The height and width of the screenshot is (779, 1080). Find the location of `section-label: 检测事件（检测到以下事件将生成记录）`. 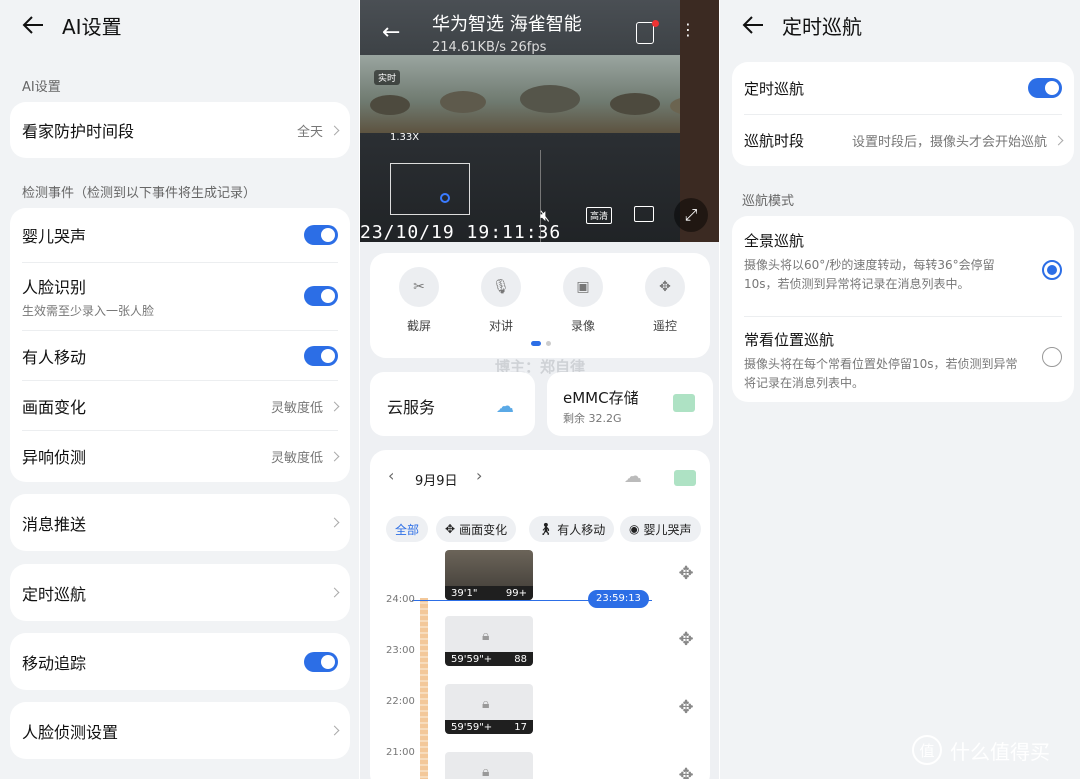

section-label: 检测事件（检测到以下事件将生成记录） is located at coordinates (139, 193).